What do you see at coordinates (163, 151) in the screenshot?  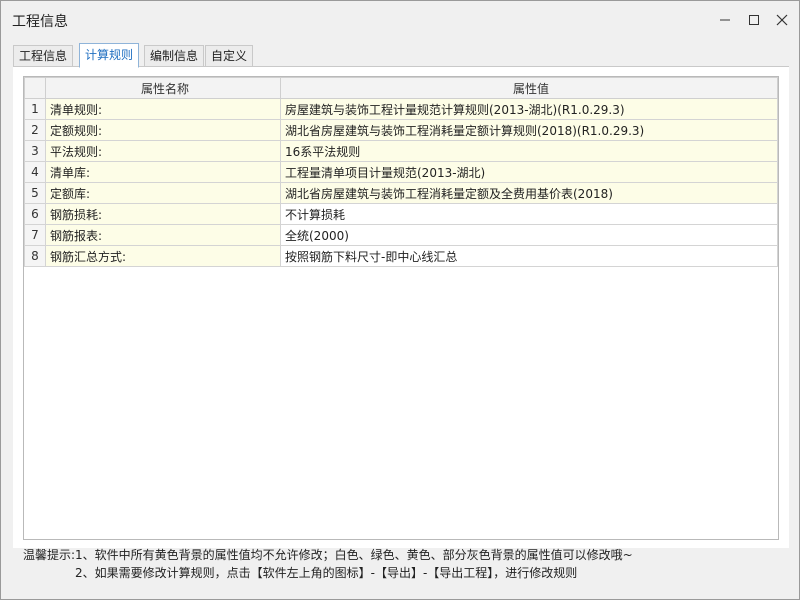 I see `property-name: 平法规则:` at bounding box center [163, 151].